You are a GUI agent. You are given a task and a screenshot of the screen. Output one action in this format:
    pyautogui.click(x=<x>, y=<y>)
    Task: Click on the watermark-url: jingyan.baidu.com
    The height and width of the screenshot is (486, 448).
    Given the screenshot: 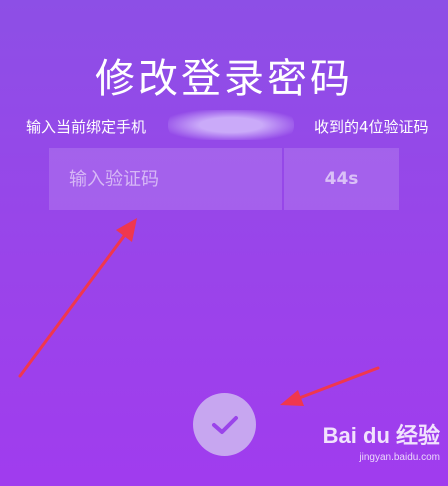 What is the action you would take?
    pyautogui.click(x=399, y=457)
    